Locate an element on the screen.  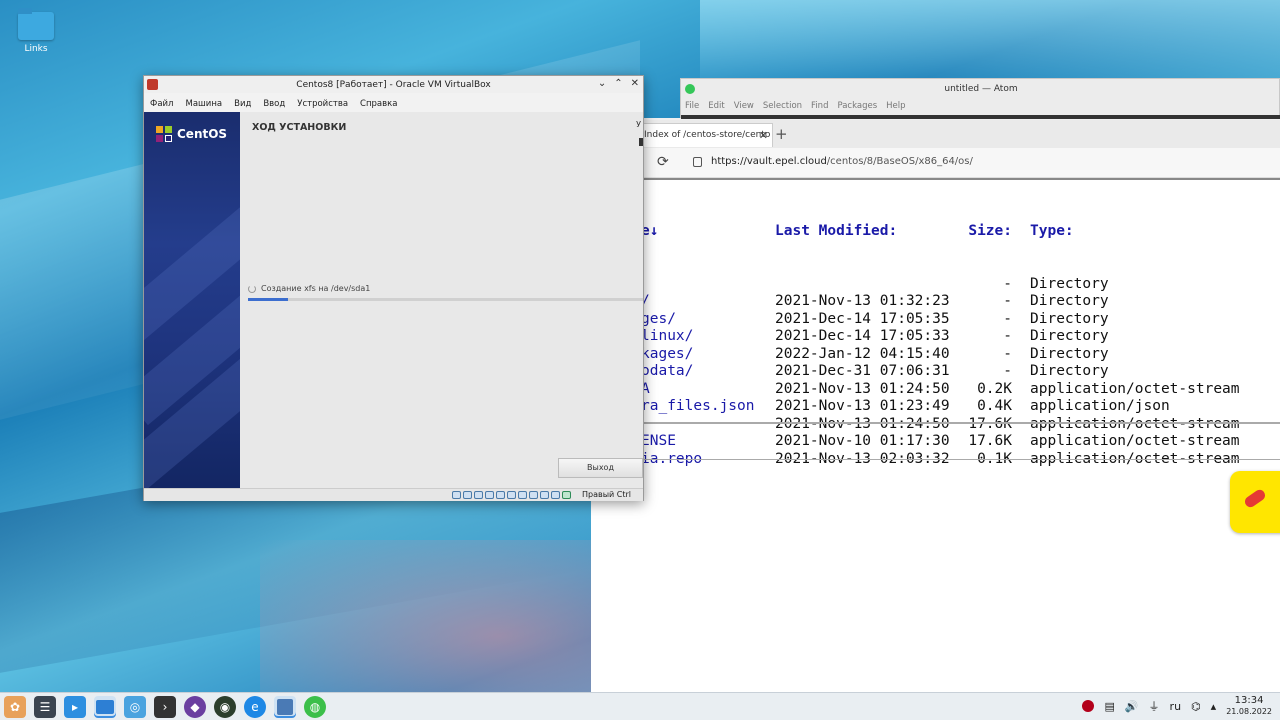
vbox-menu-devices: Устройства is located at coordinates (322, 104).